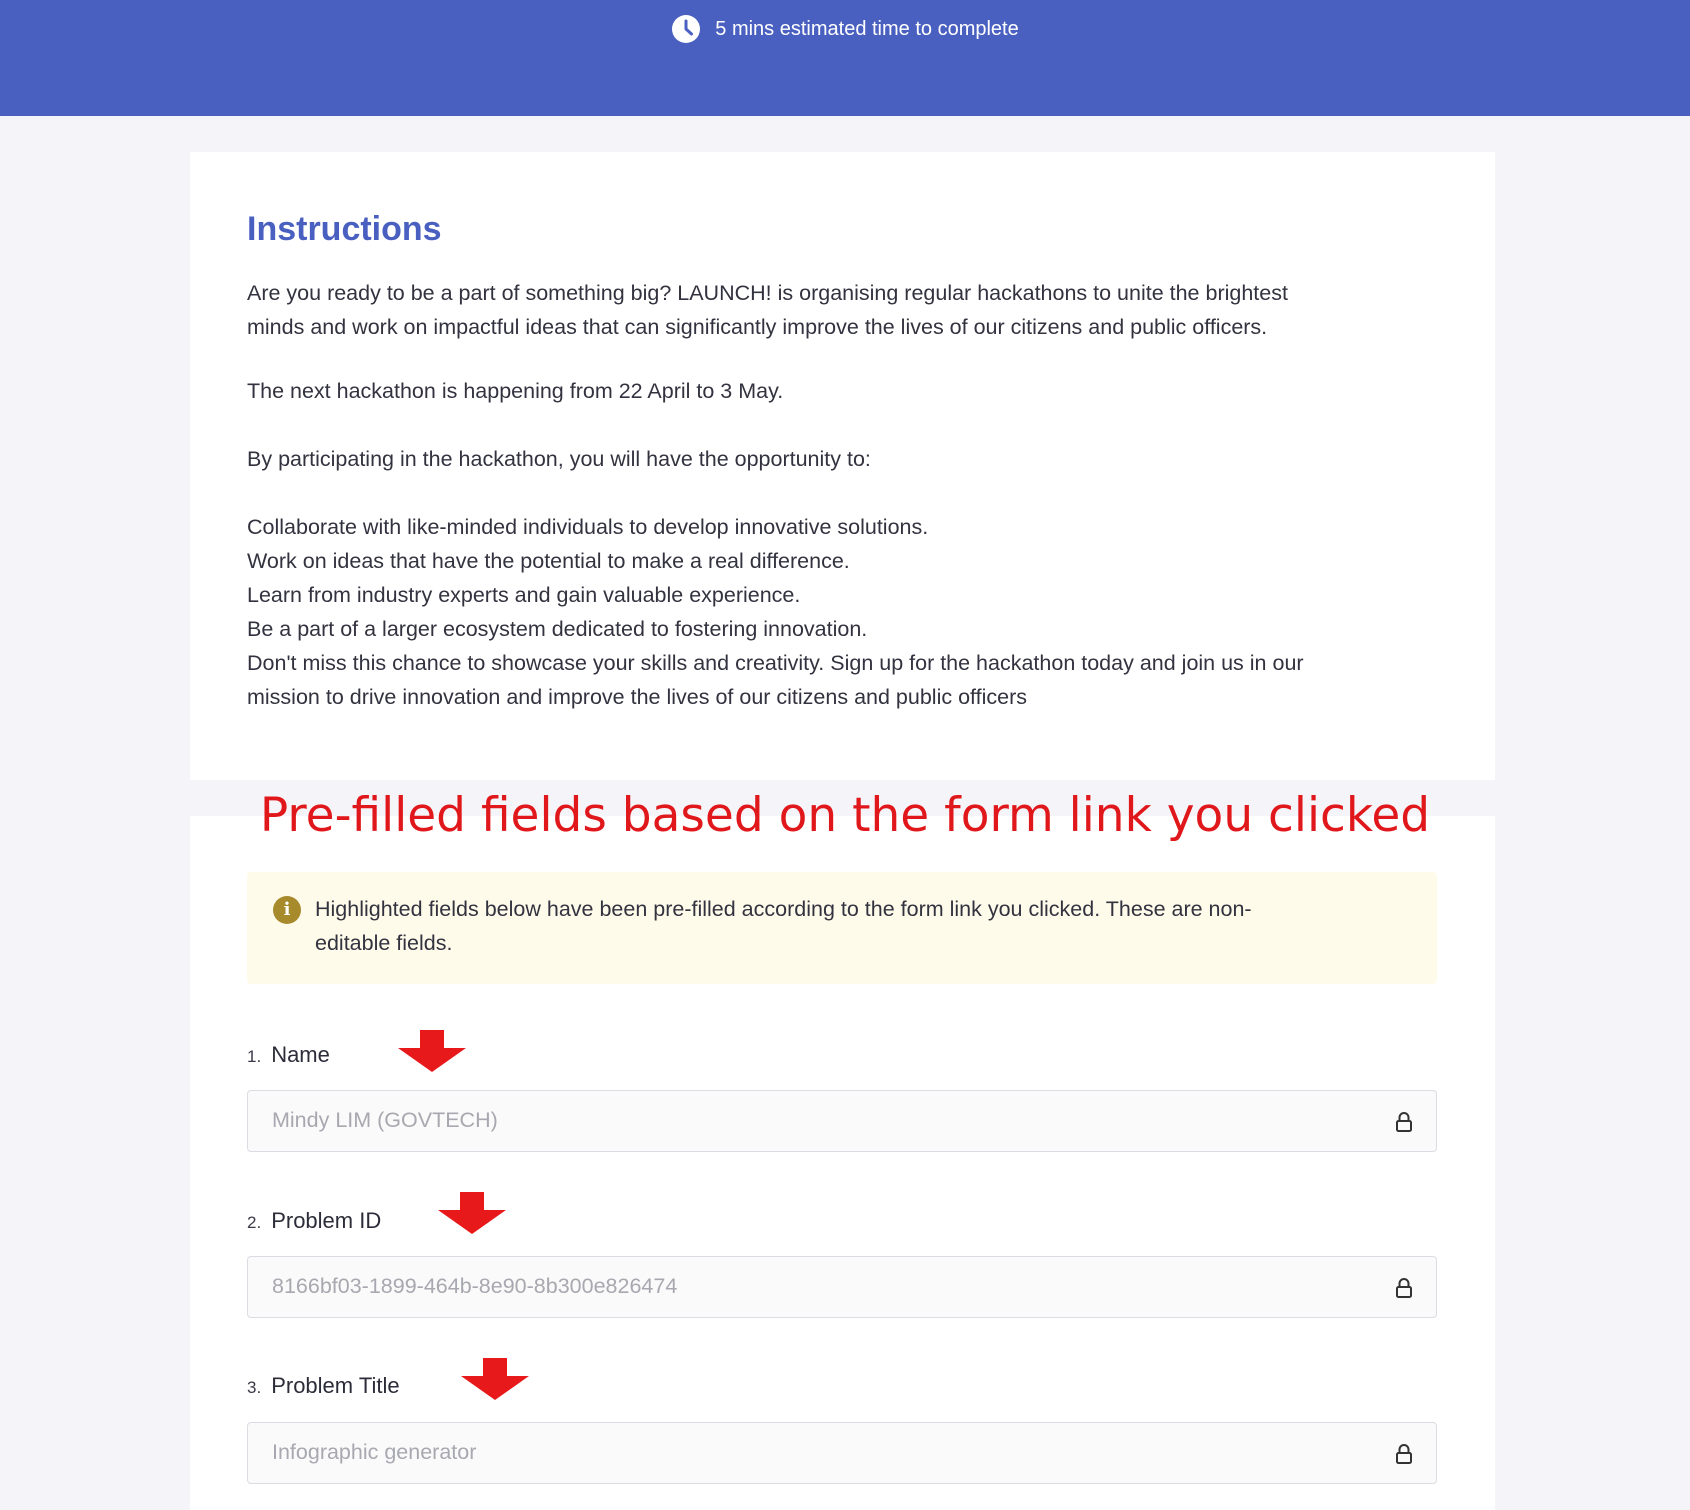 This screenshot has width=1690, height=1510. Describe the element at coordinates (374, 1452) in the screenshot. I see `problem-title-field-value: Infographic generator` at that location.